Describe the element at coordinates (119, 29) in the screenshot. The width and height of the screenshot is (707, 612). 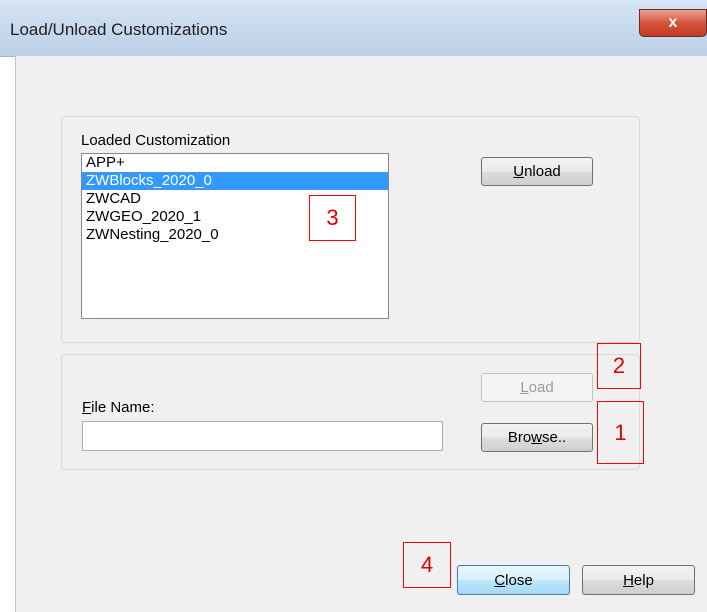
I see `window-title: Load/Unload Customizations` at that location.